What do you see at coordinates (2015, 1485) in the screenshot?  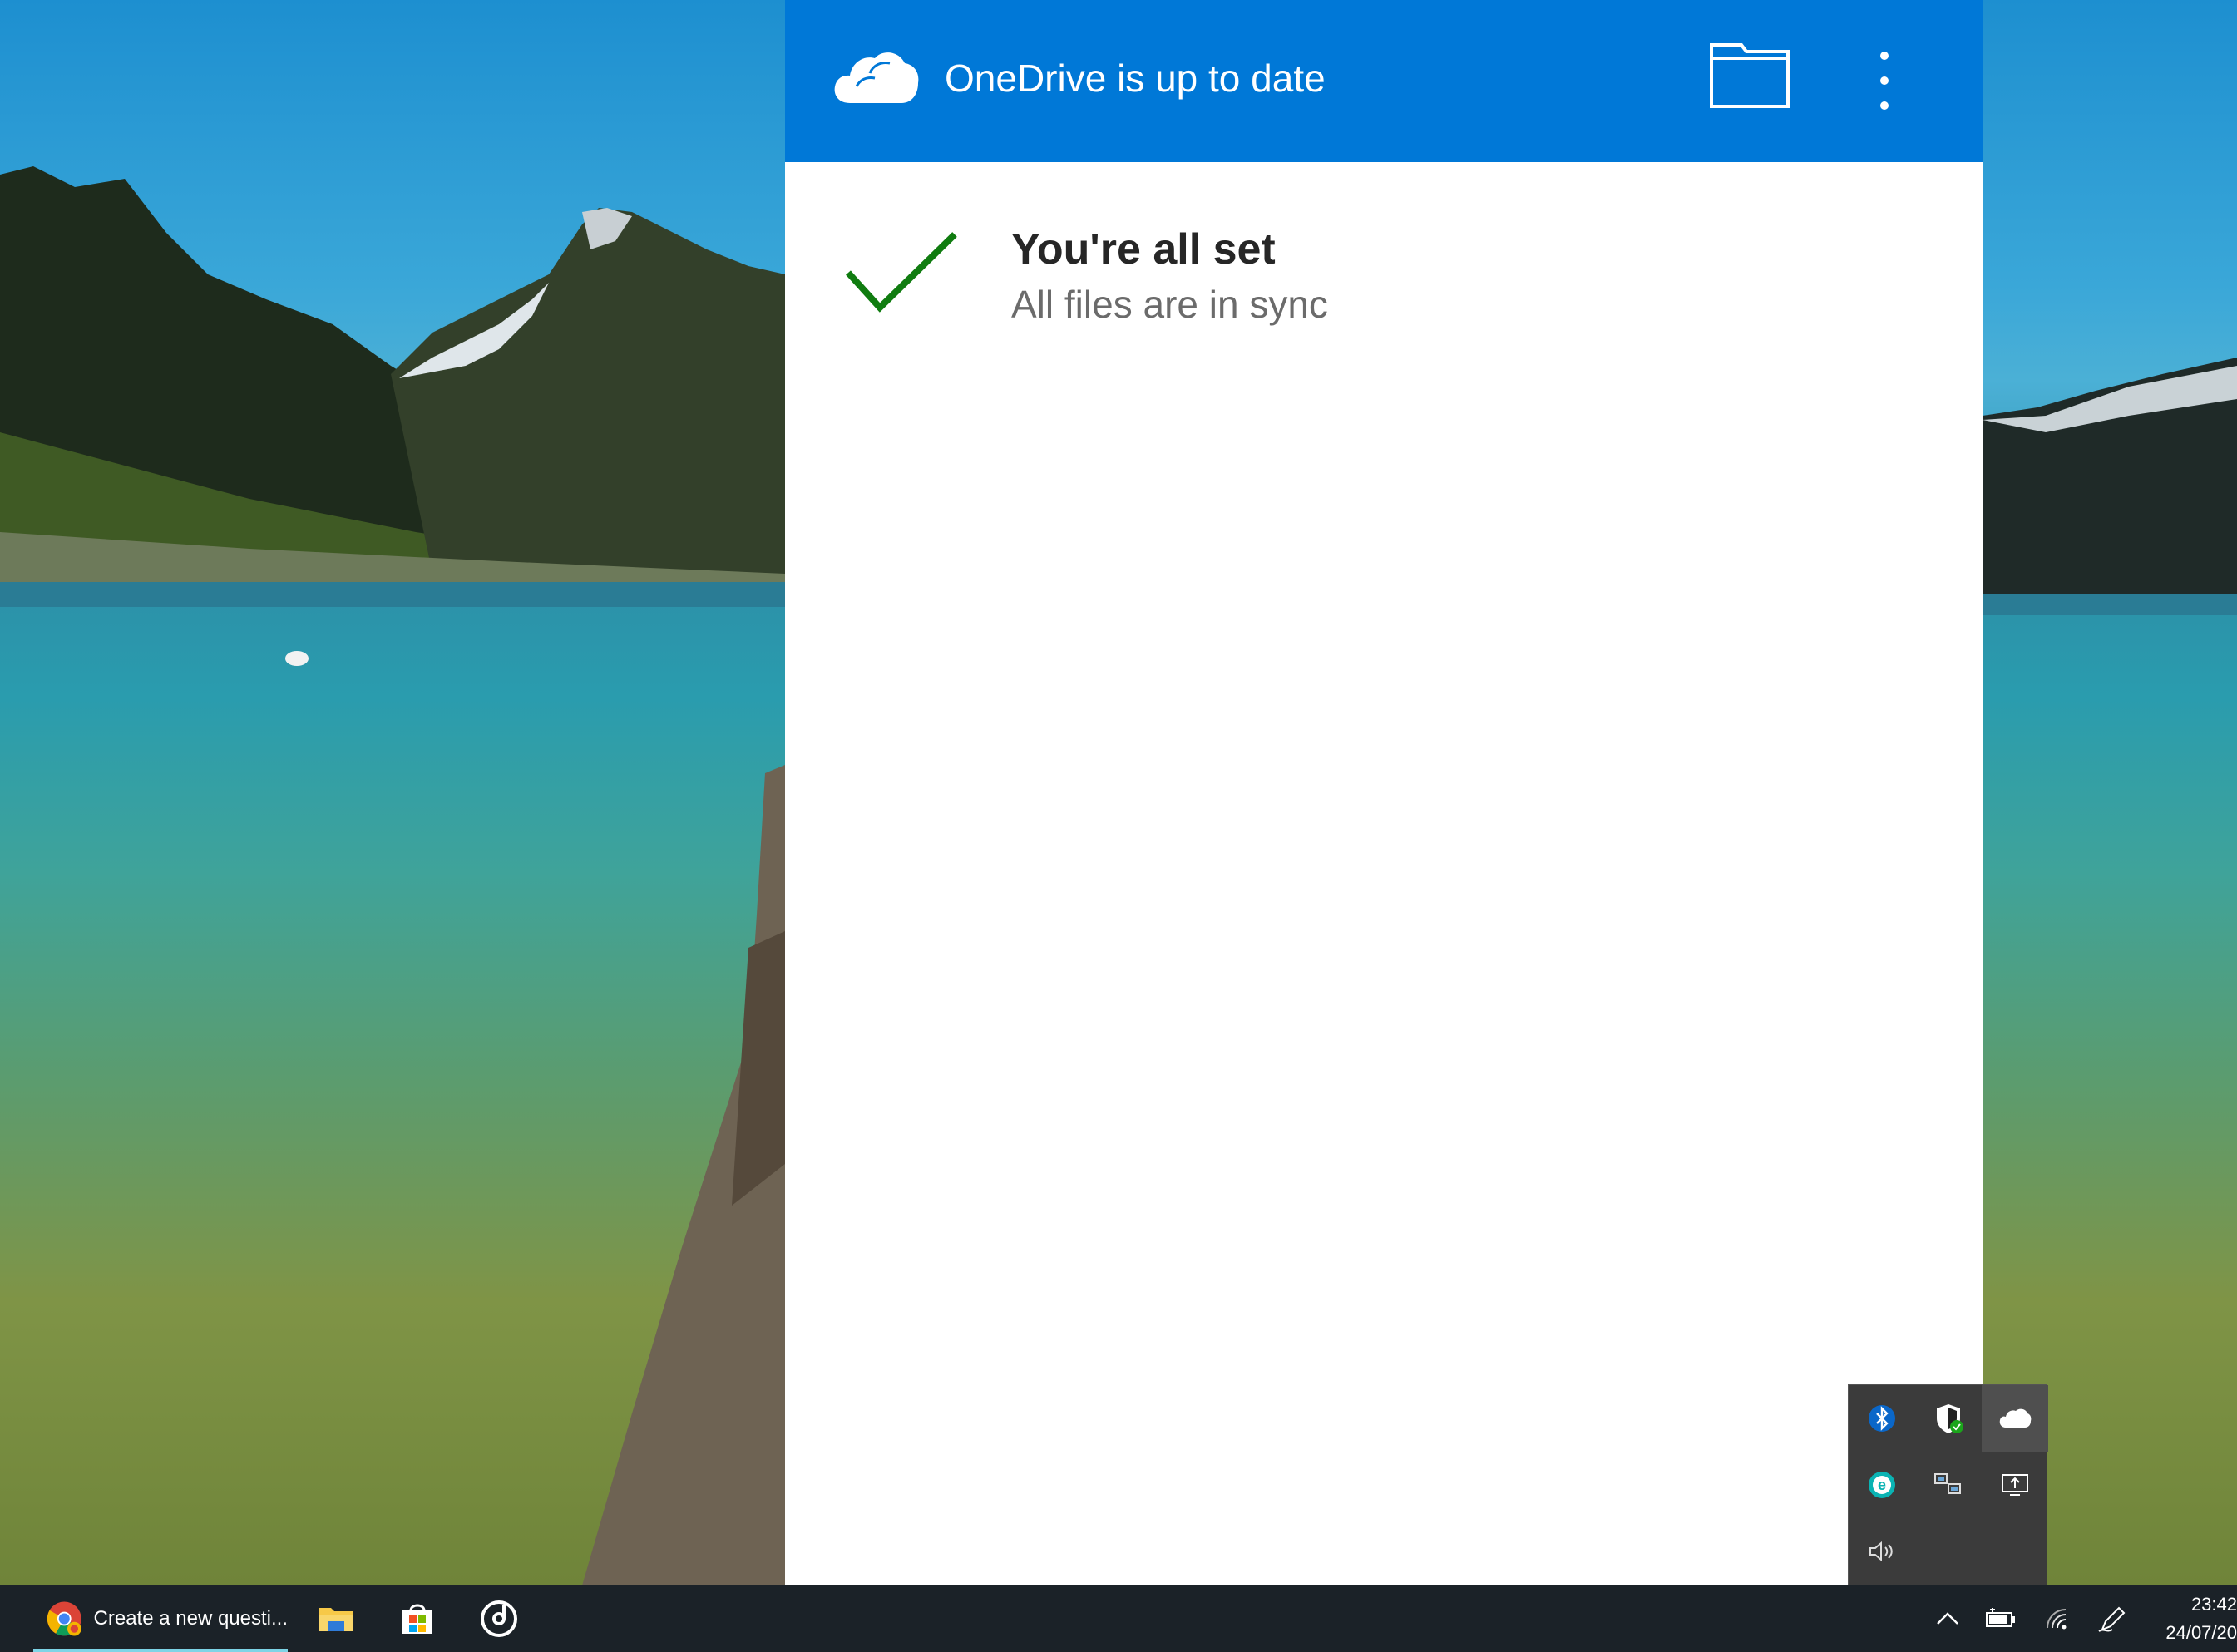 I see `display-upload-icon` at bounding box center [2015, 1485].